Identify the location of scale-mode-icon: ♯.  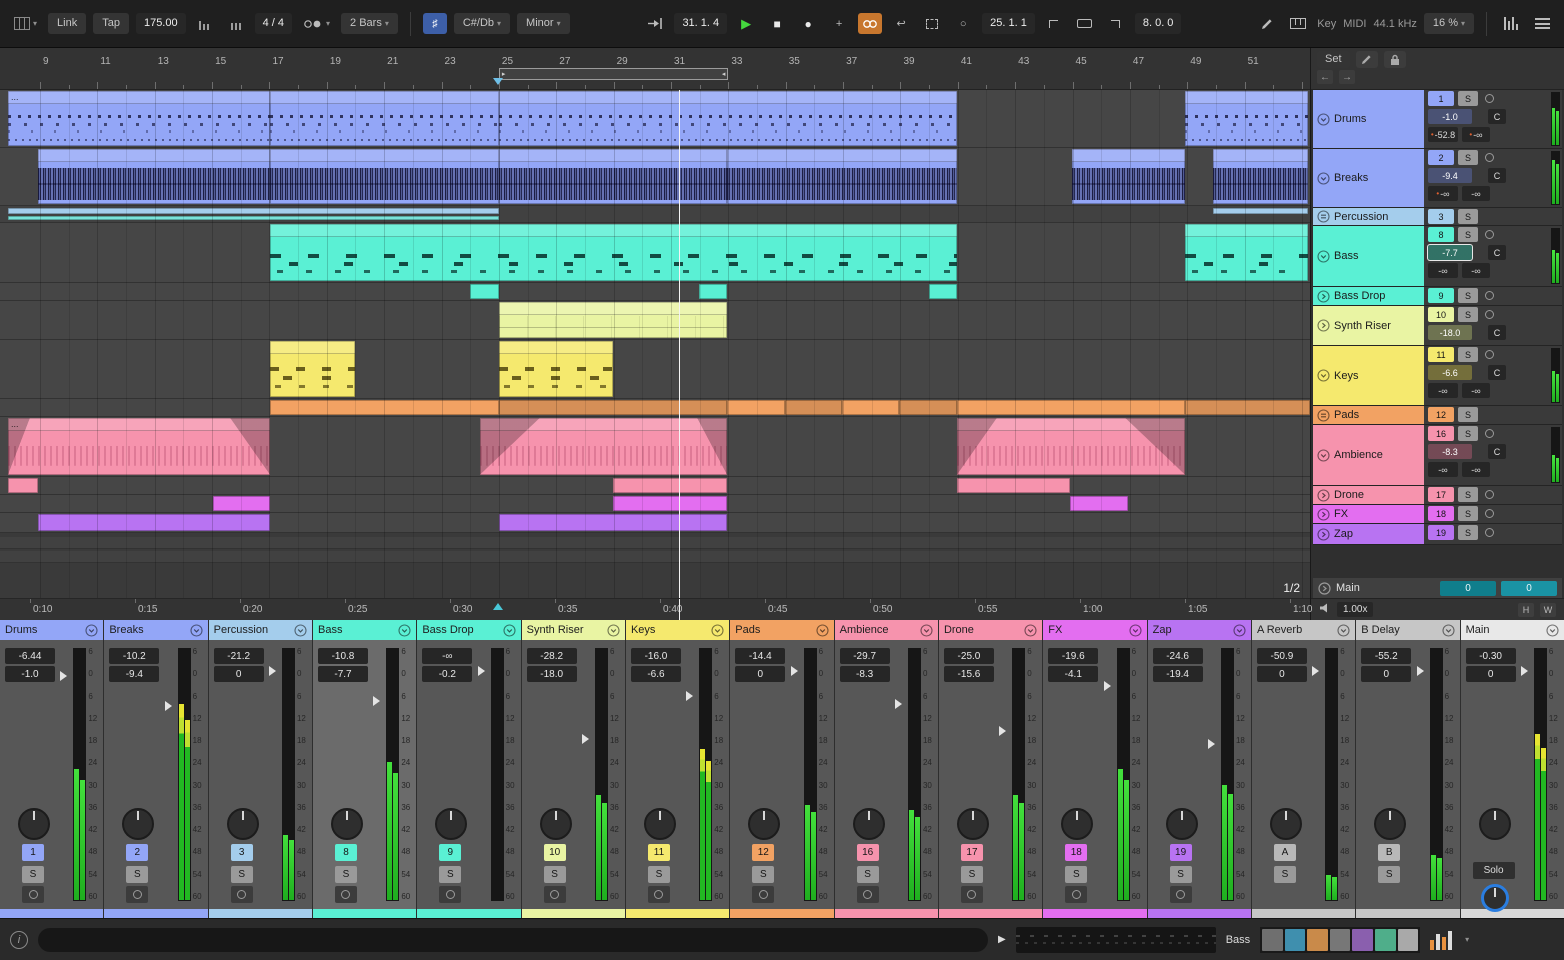
(434, 23).